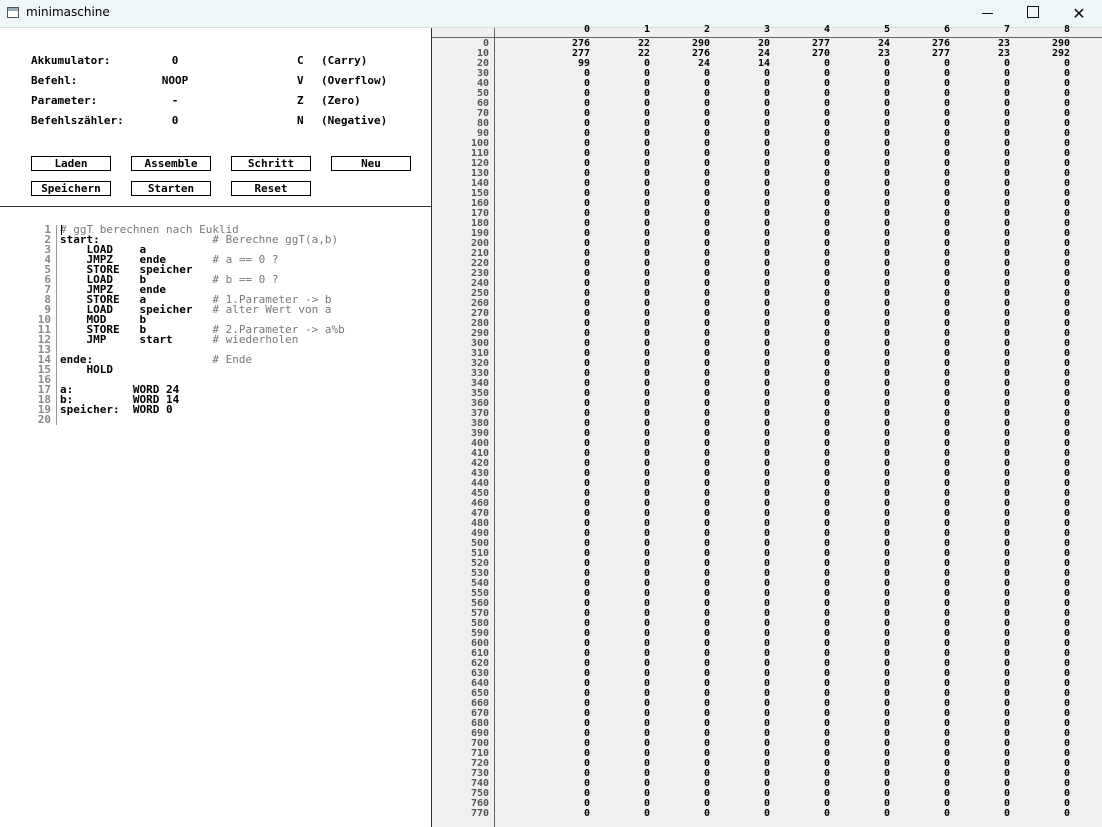 The height and width of the screenshot is (827, 1102). What do you see at coordinates (171, 188) in the screenshot?
I see `start-button: Starten` at bounding box center [171, 188].